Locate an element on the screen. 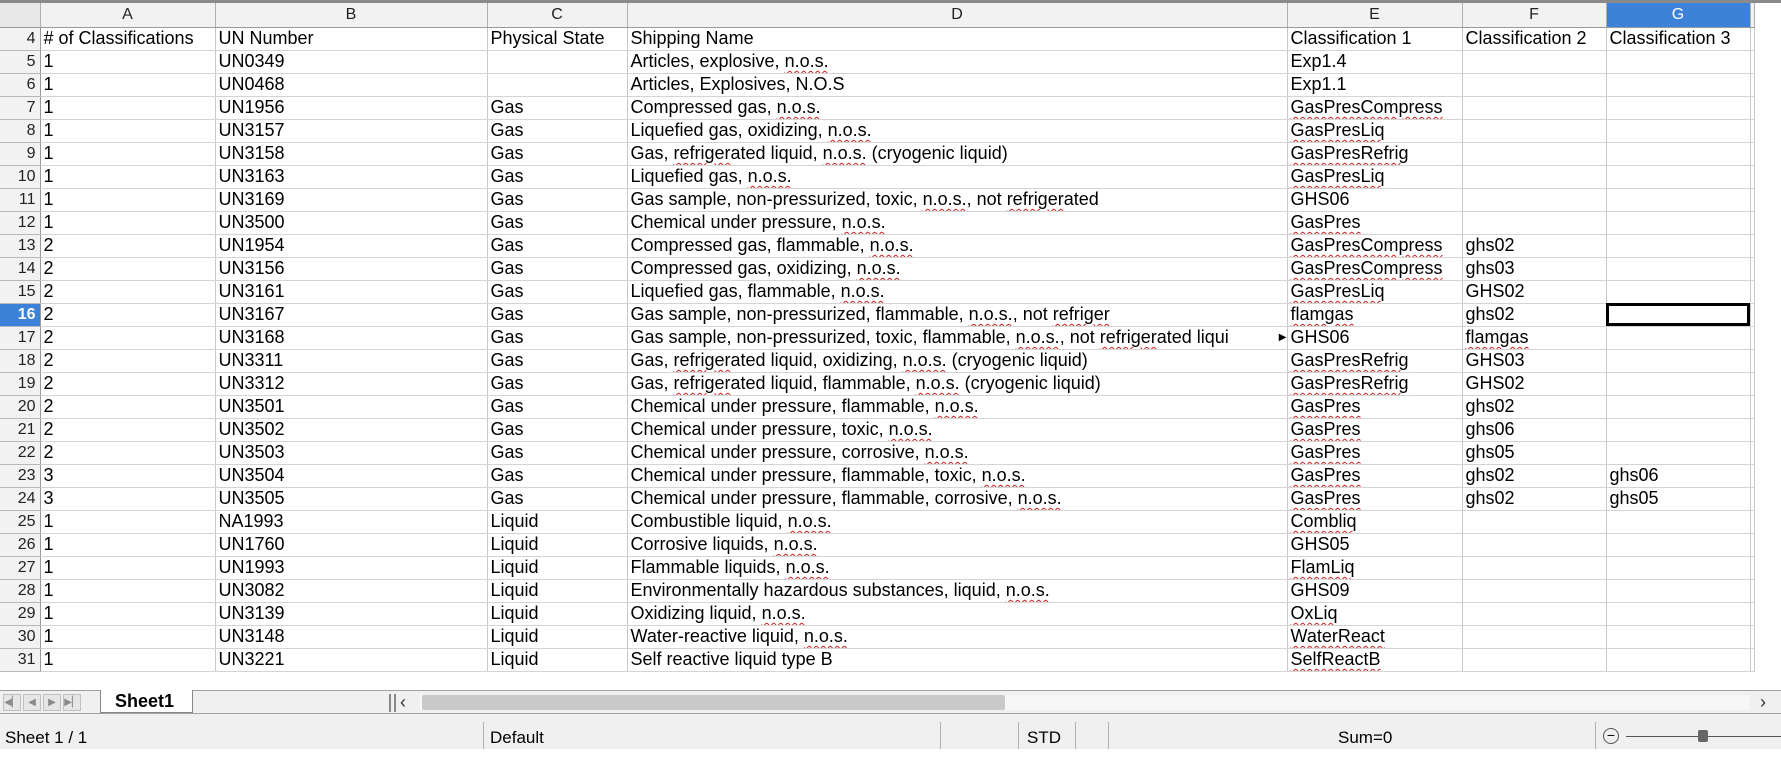 This screenshot has height=762, width=1781. cell-a11: 1 is located at coordinates (128, 200).